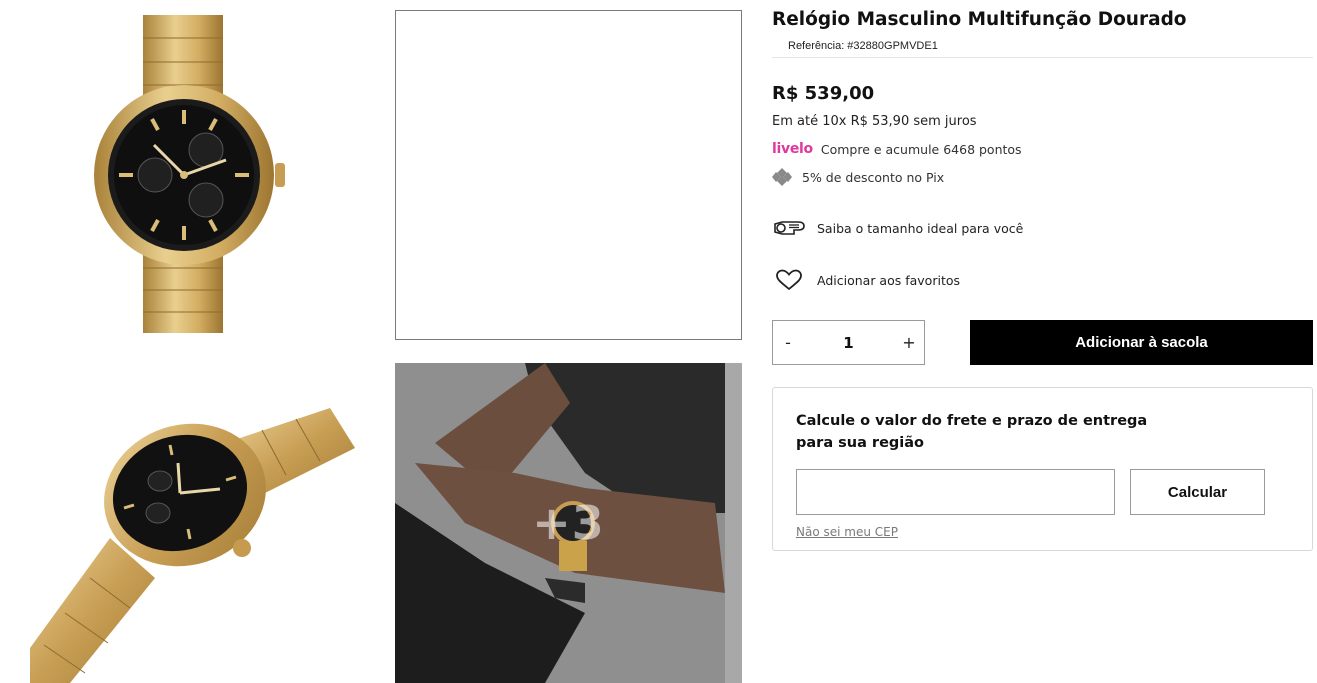 Image resolution: width=1317 pixels, height=683 pixels. What do you see at coordinates (874, 121) in the screenshot?
I see `installments-text: Em até 10x R$ 53,90 sem juros` at bounding box center [874, 121].